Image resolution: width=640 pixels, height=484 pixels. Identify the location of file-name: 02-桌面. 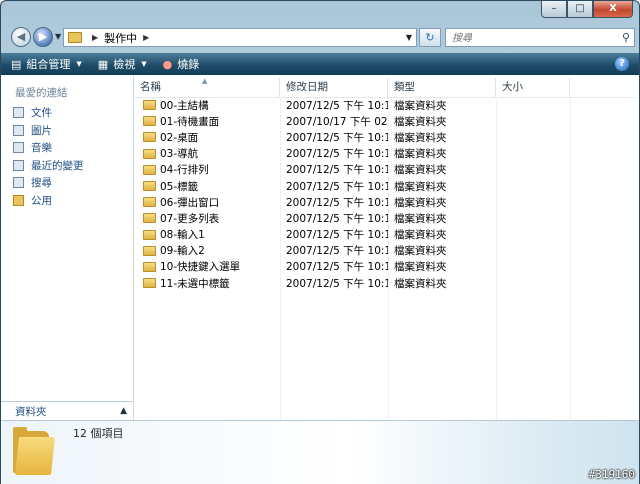
(179, 137).